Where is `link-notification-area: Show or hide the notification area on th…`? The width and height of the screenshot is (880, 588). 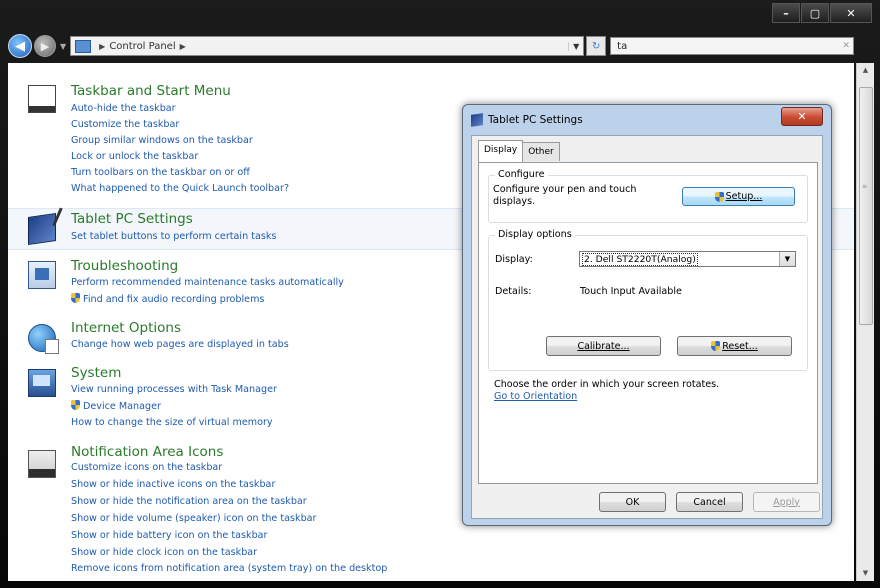
link-notification-area: Show or hide the notification area on th… is located at coordinates (189, 501).